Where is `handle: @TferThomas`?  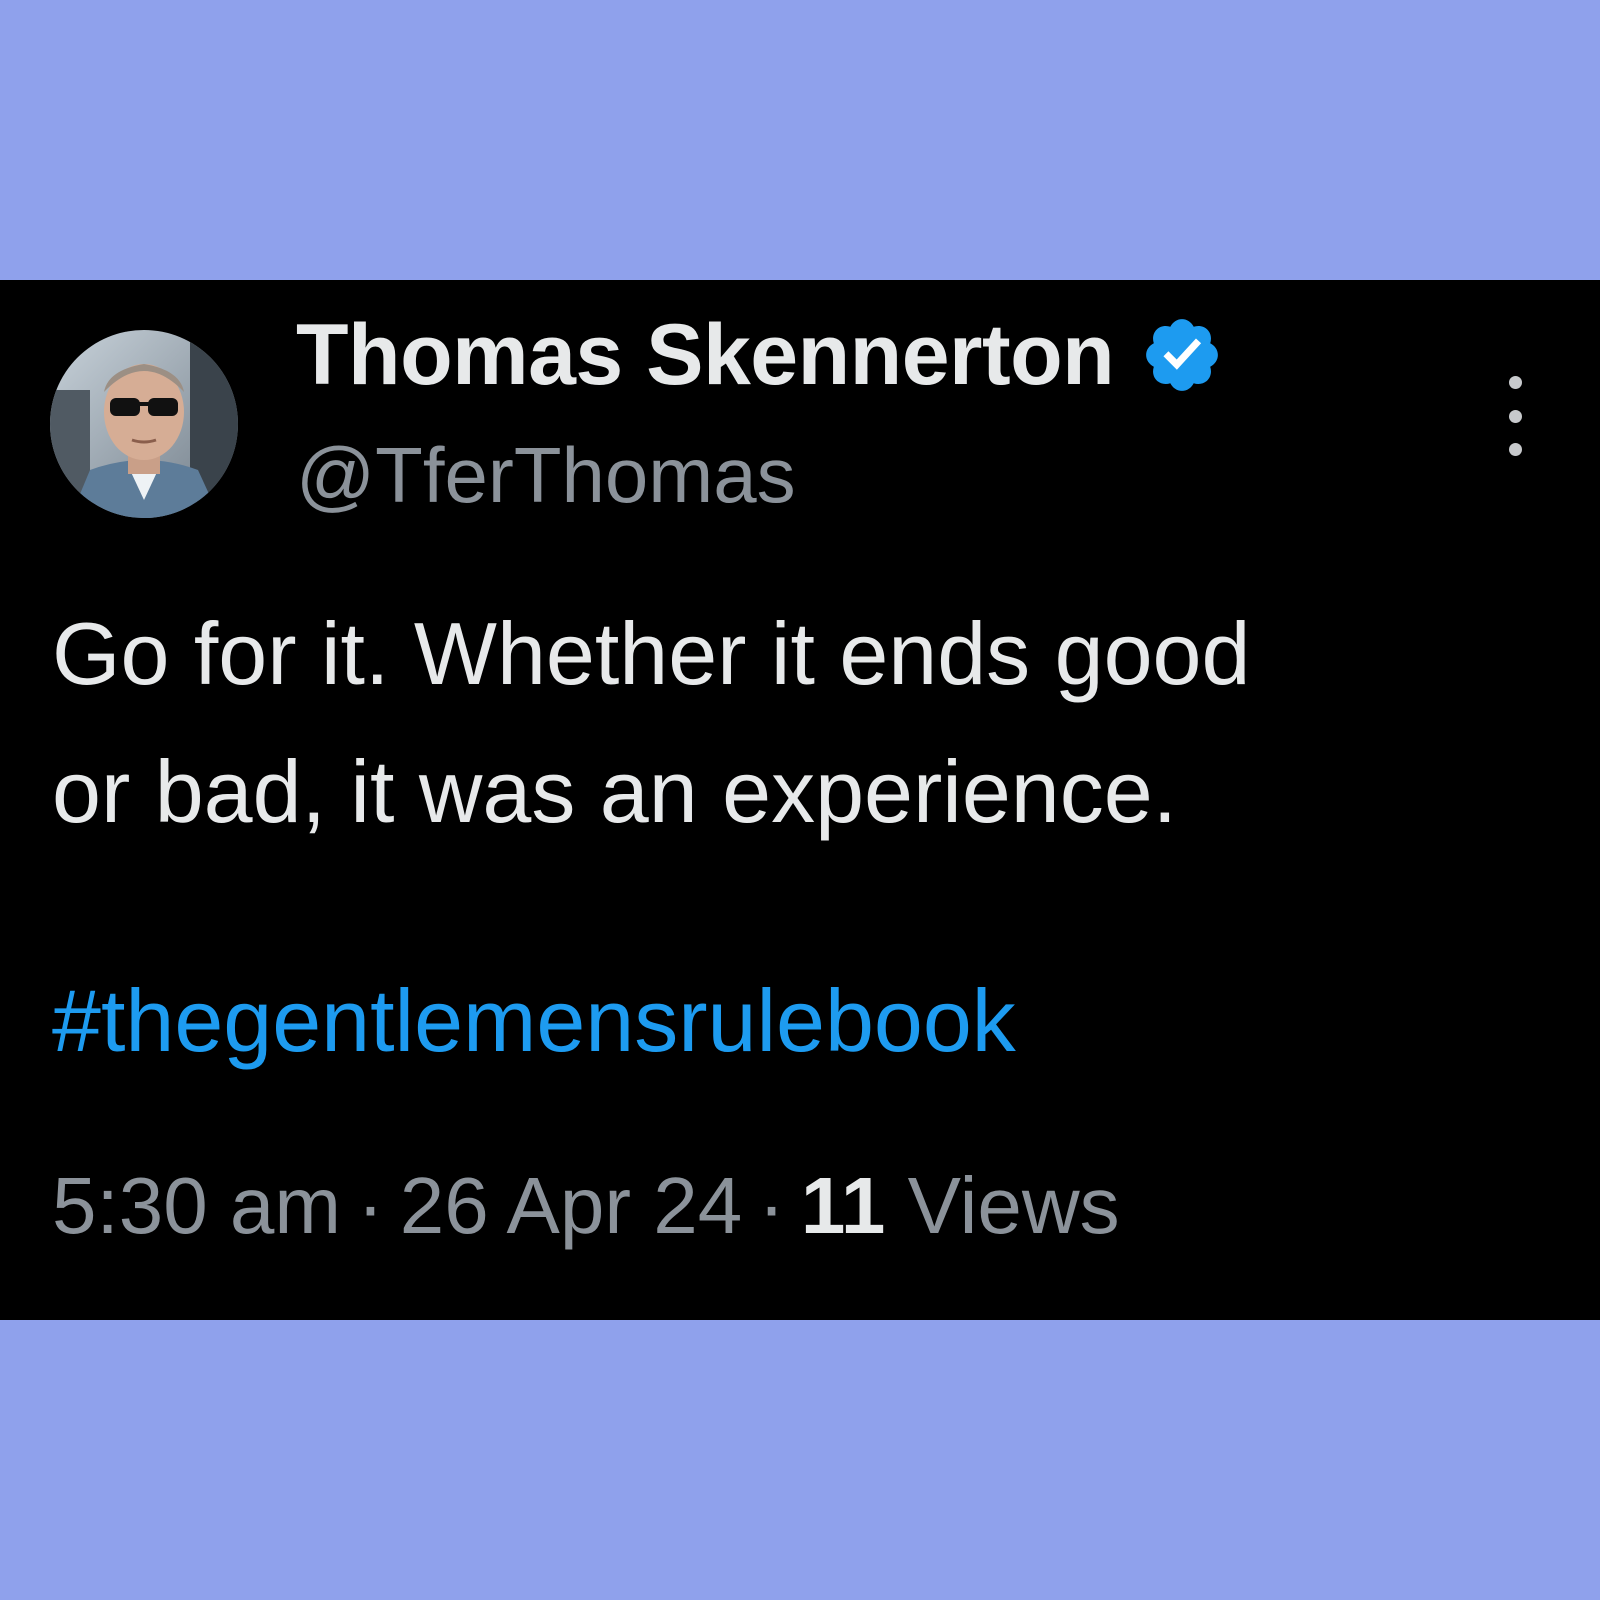
handle: @TferThomas is located at coordinates (546, 475).